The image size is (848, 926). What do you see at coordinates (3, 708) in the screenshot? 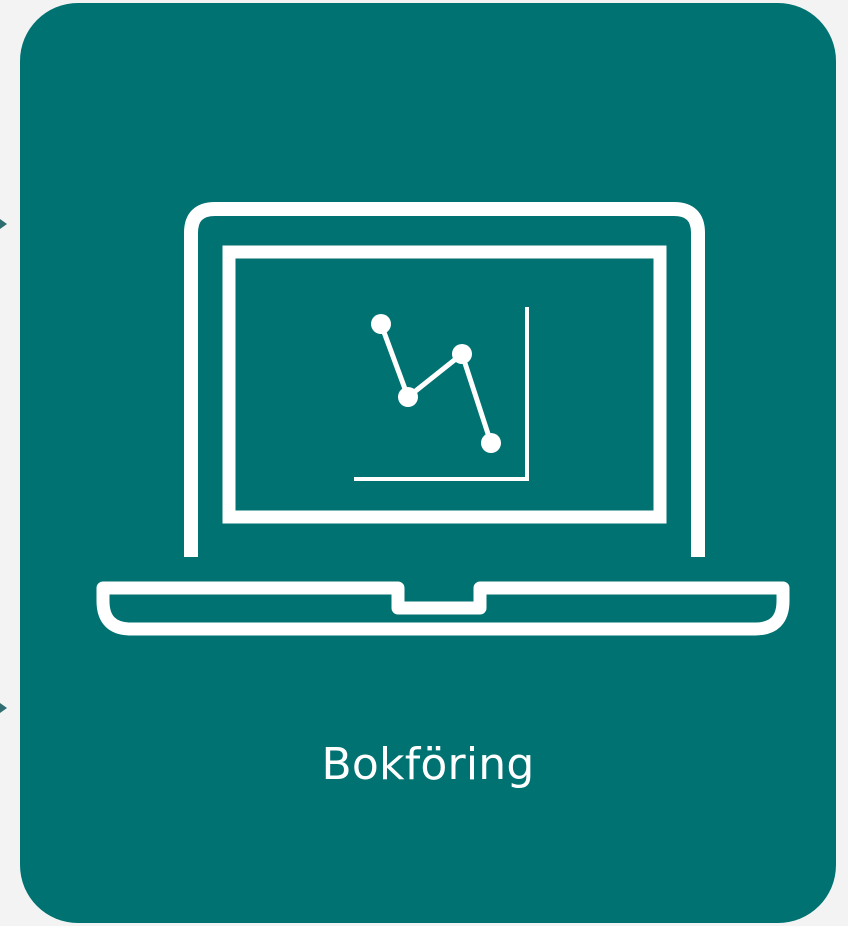
I see `edge-arrow-bottom-icon` at bounding box center [3, 708].